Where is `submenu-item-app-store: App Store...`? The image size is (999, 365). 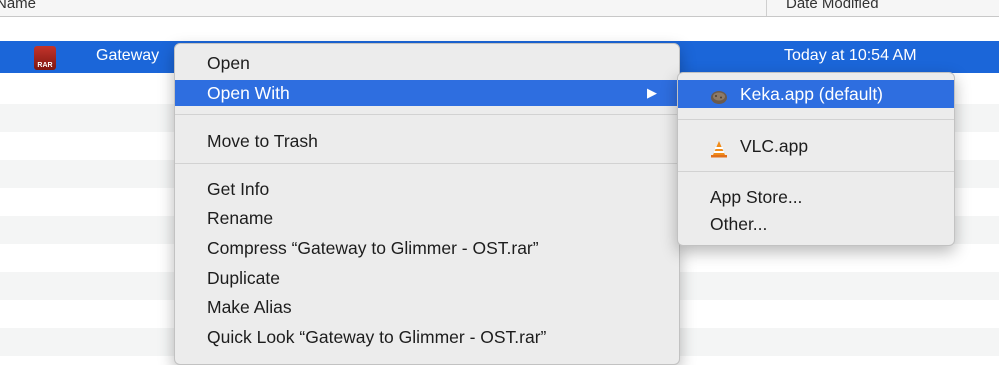 submenu-item-app-store: App Store... is located at coordinates (816, 197).